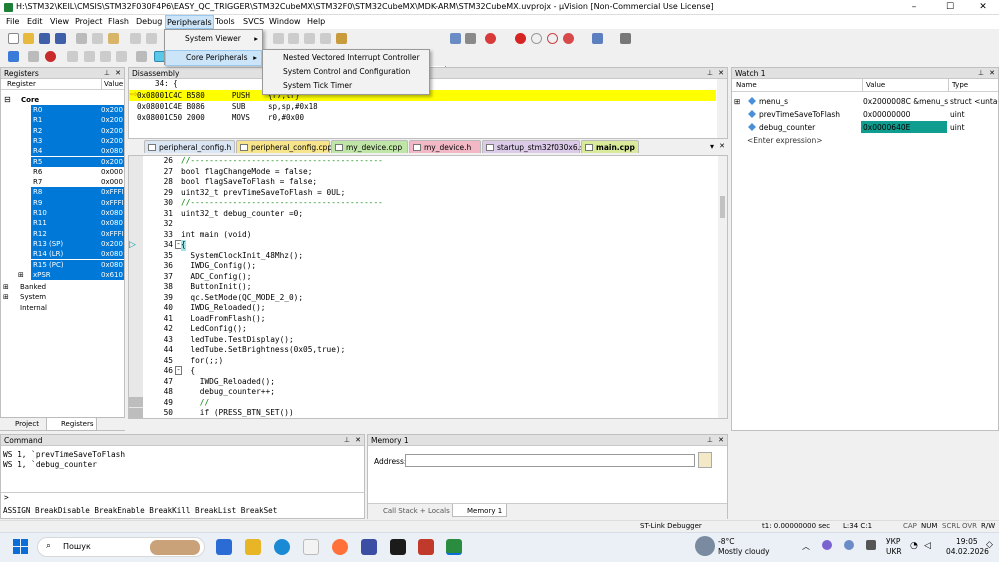 Image resolution: width=999 pixels, height=562 pixels. Describe the element at coordinates (105, 56) in the screenshot. I see `step-out-icon` at that location.